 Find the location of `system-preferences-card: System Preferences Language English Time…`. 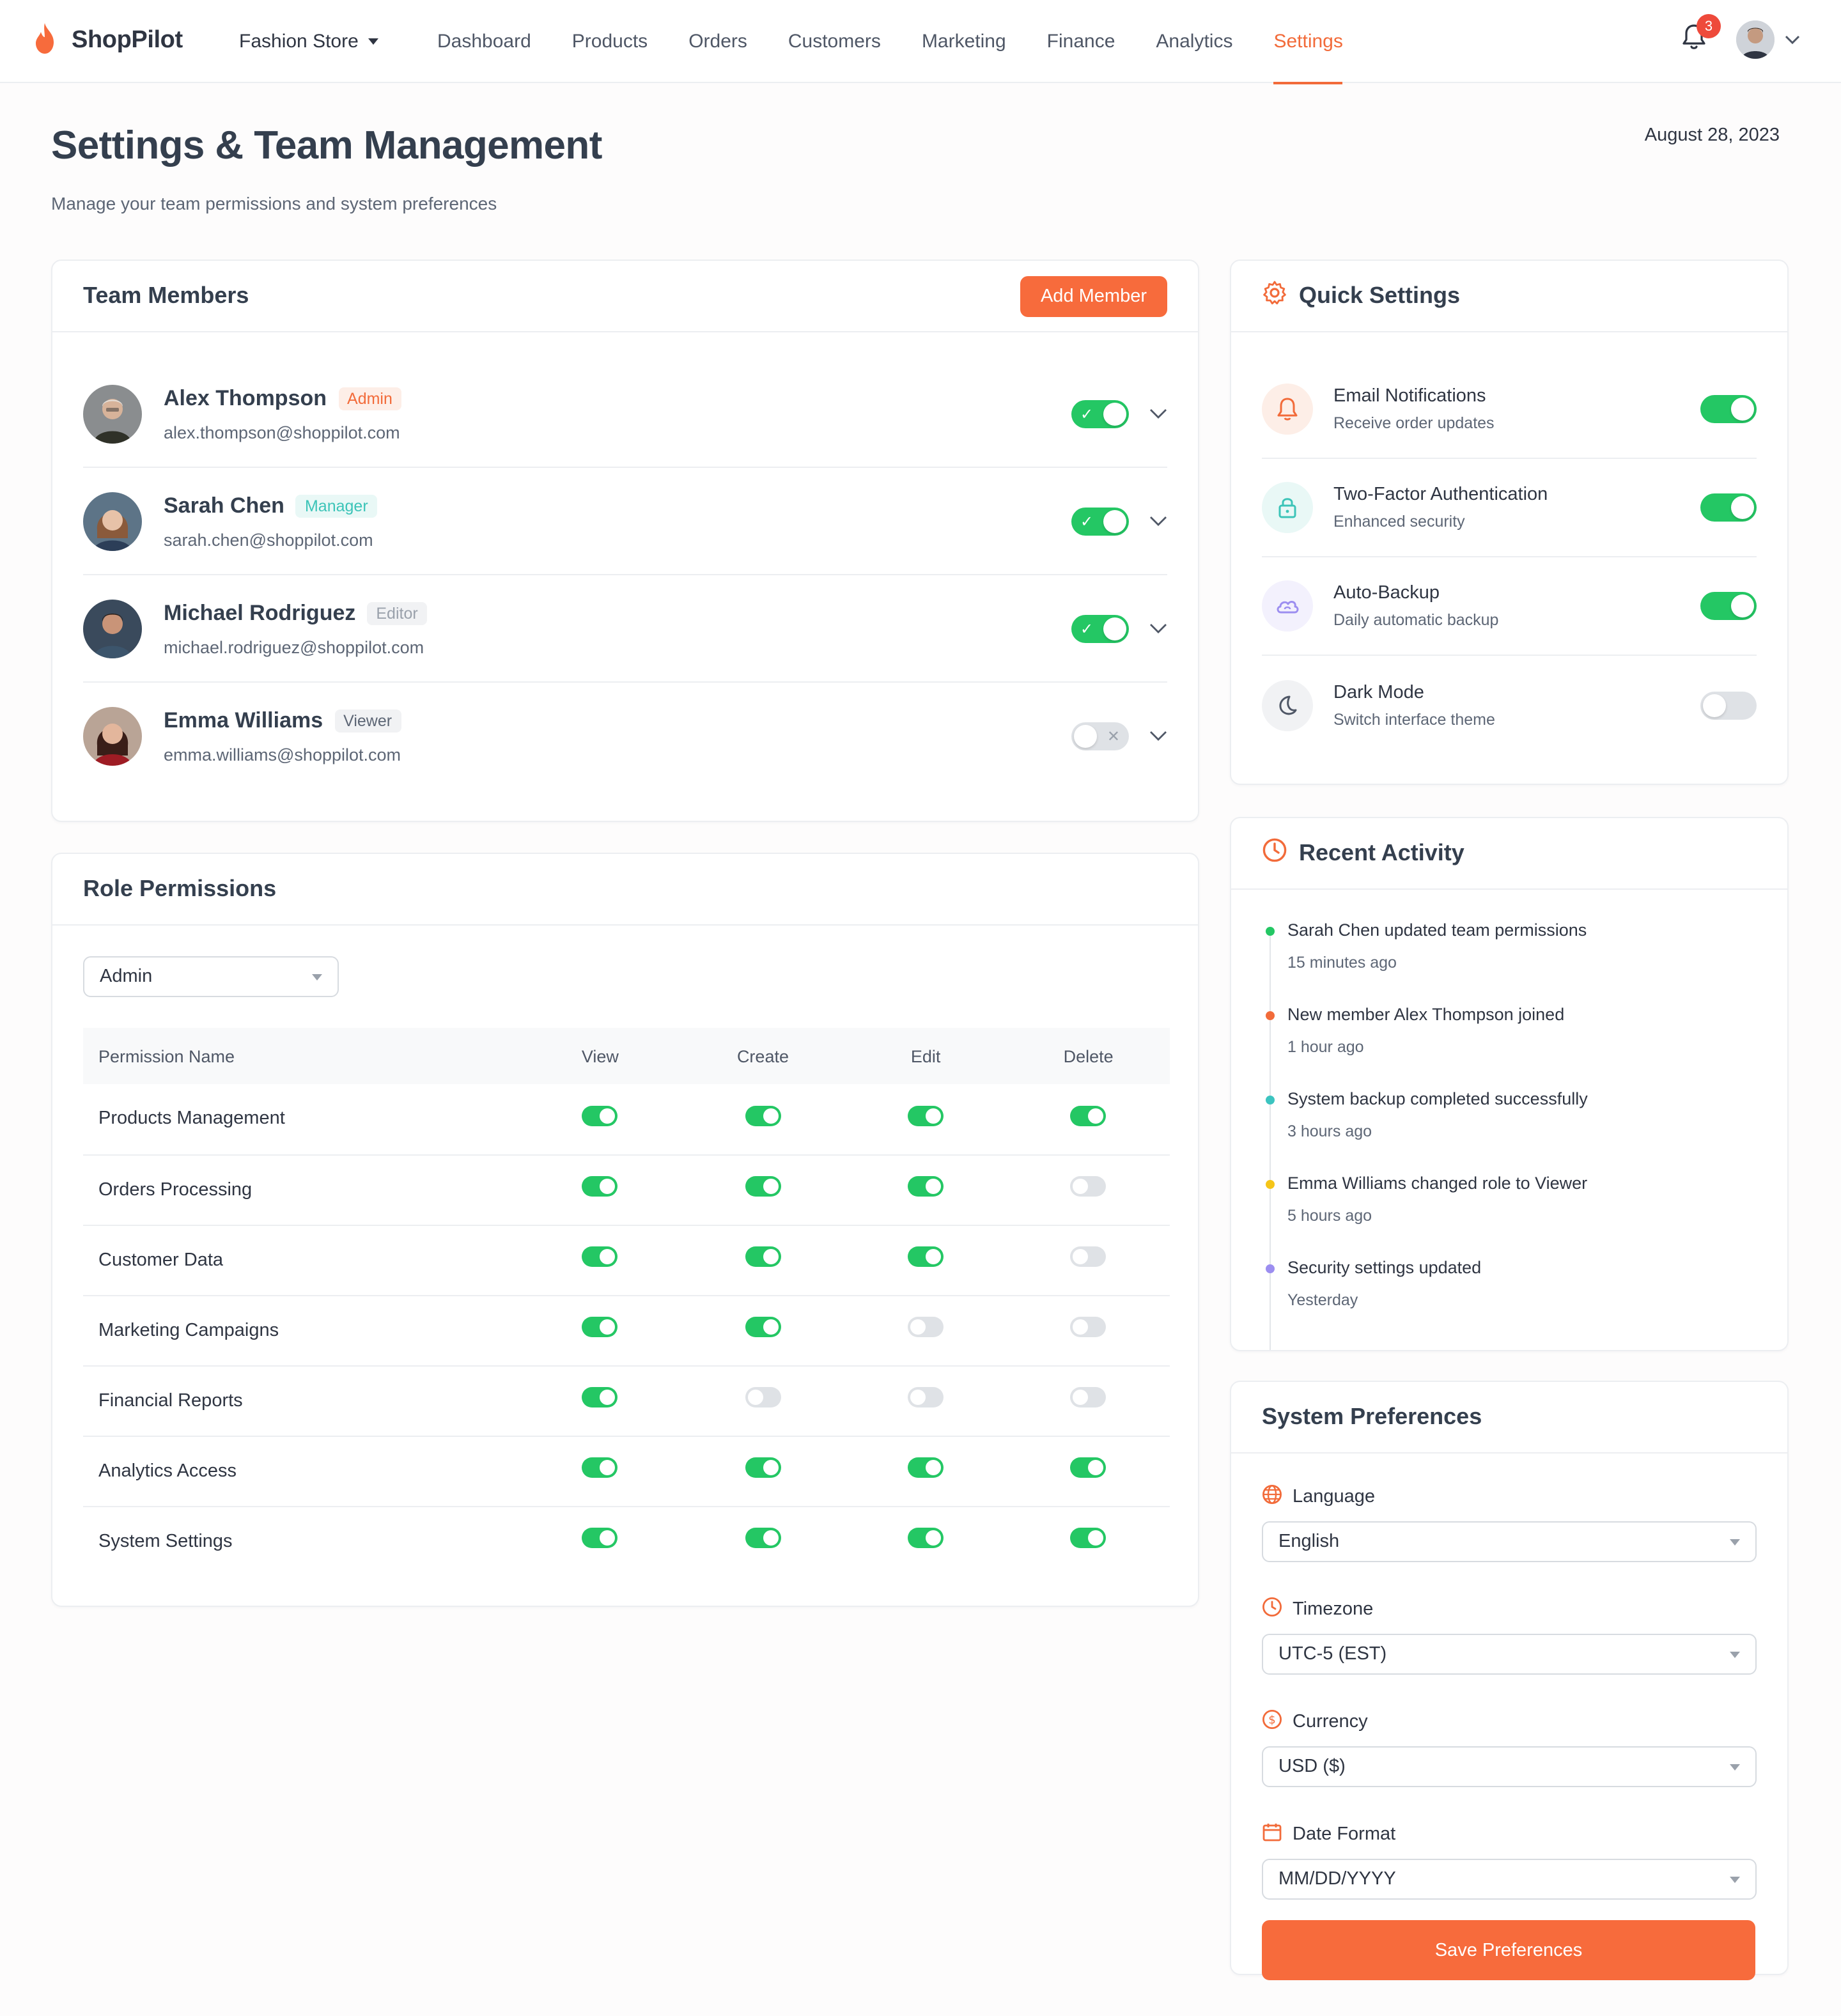

system-preferences-card: System Preferences Language English Time… is located at coordinates (1509, 1680).